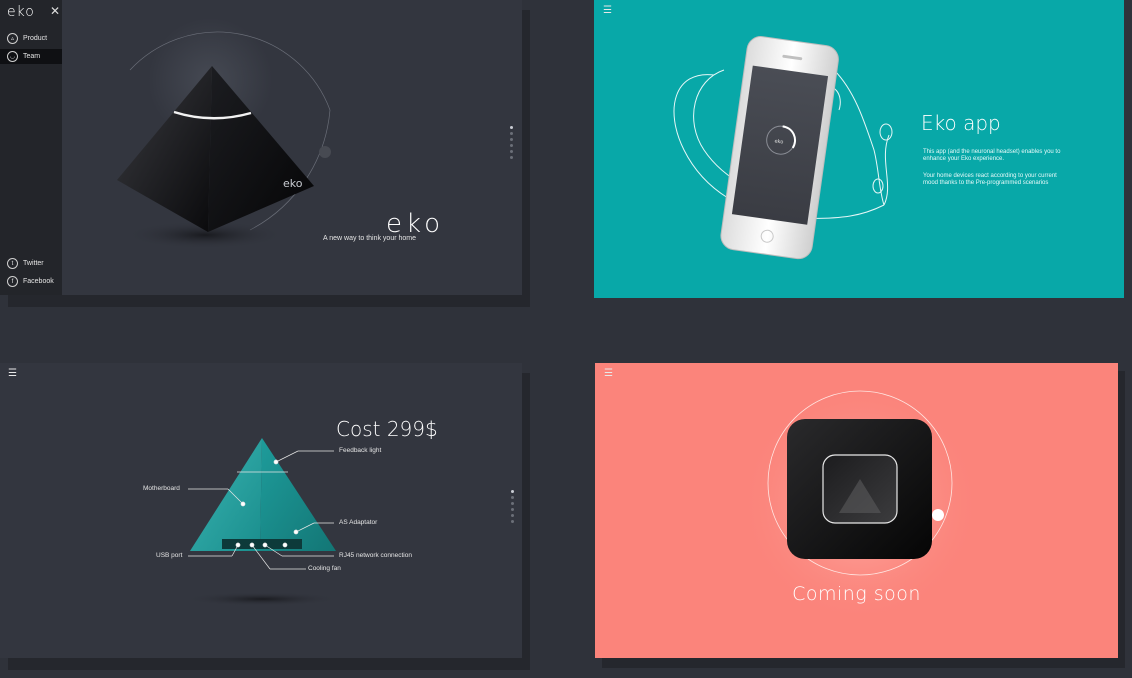 This screenshot has width=1132, height=678. Describe the element at coordinates (33, 263) in the screenshot. I see `sidebar-item-label: Twitter` at that location.